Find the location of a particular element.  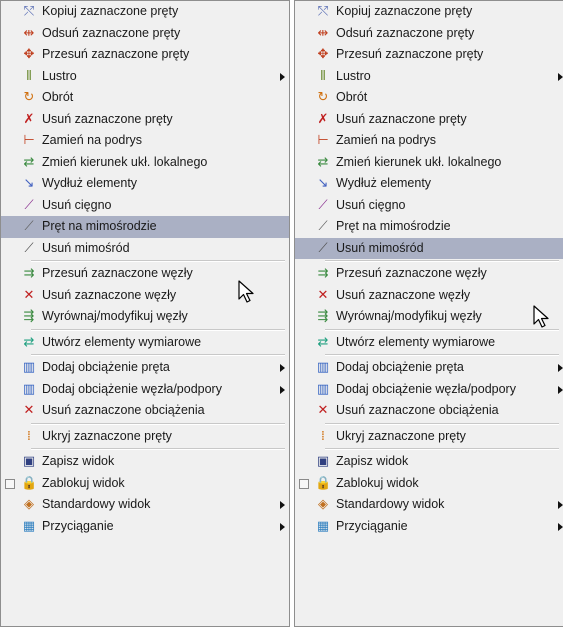

move-bars-icon: ✥ is located at coordinates (323, 54).